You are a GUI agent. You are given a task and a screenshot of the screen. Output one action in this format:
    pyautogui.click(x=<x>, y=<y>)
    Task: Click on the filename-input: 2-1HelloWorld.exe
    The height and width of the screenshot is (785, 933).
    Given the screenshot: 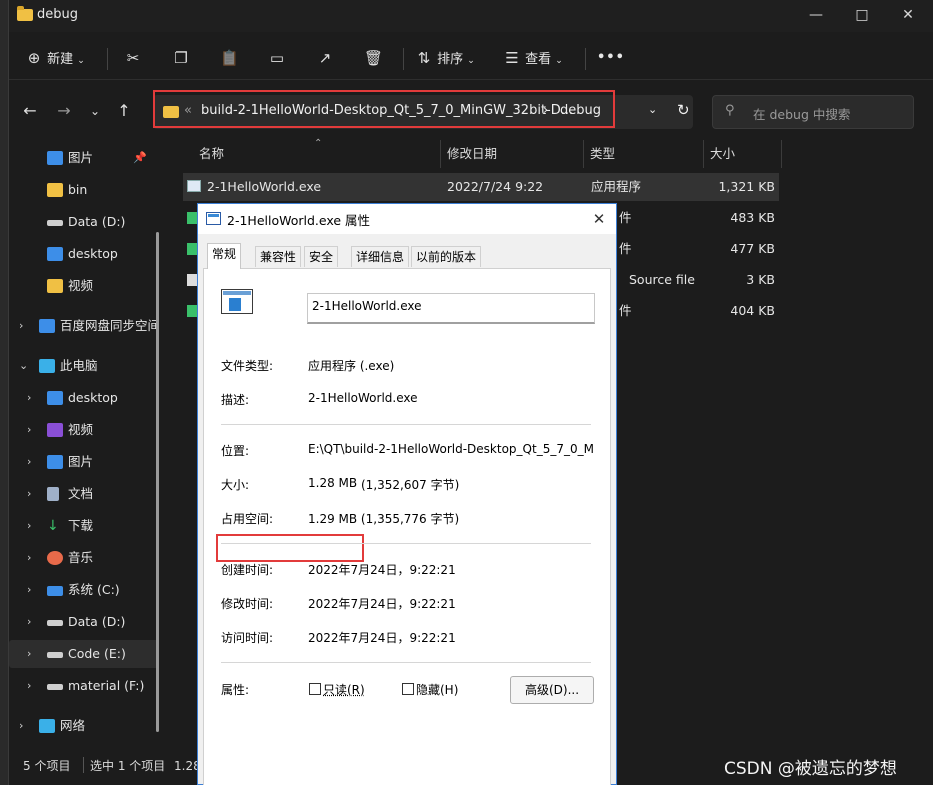 What is the action you would take?
    pyautogui.click(x=451, y=308)
    